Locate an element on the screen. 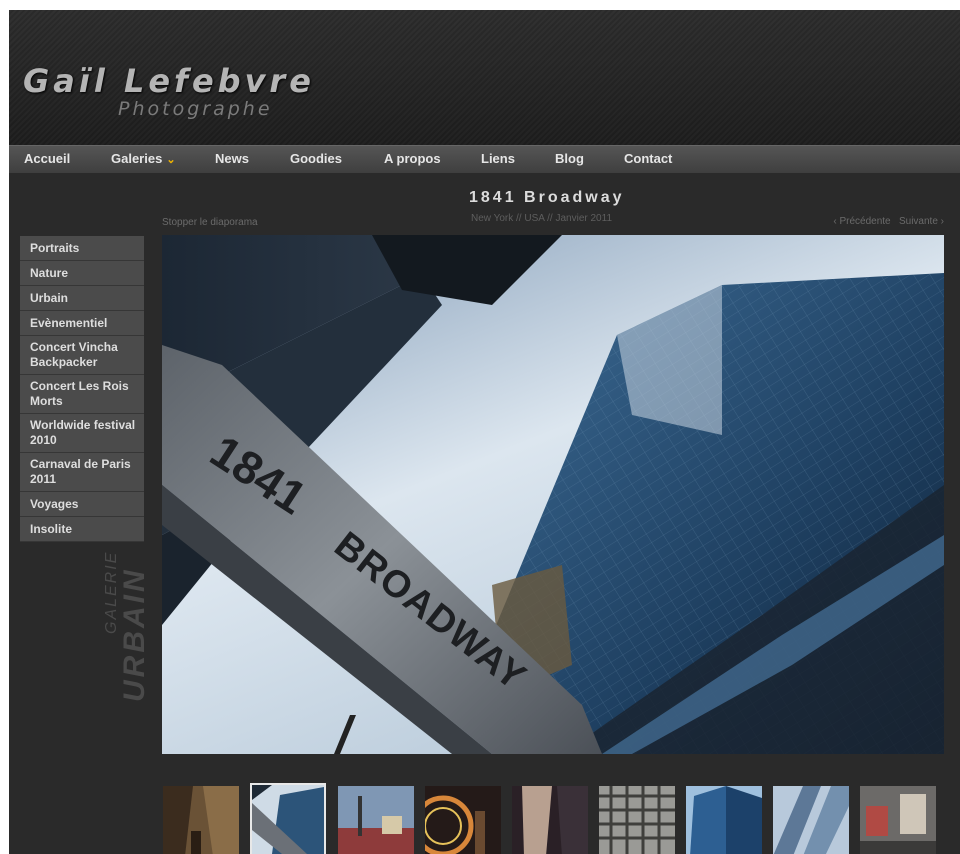  sidebar-item-portraits: Portraits is located at coordinates (82, 248).